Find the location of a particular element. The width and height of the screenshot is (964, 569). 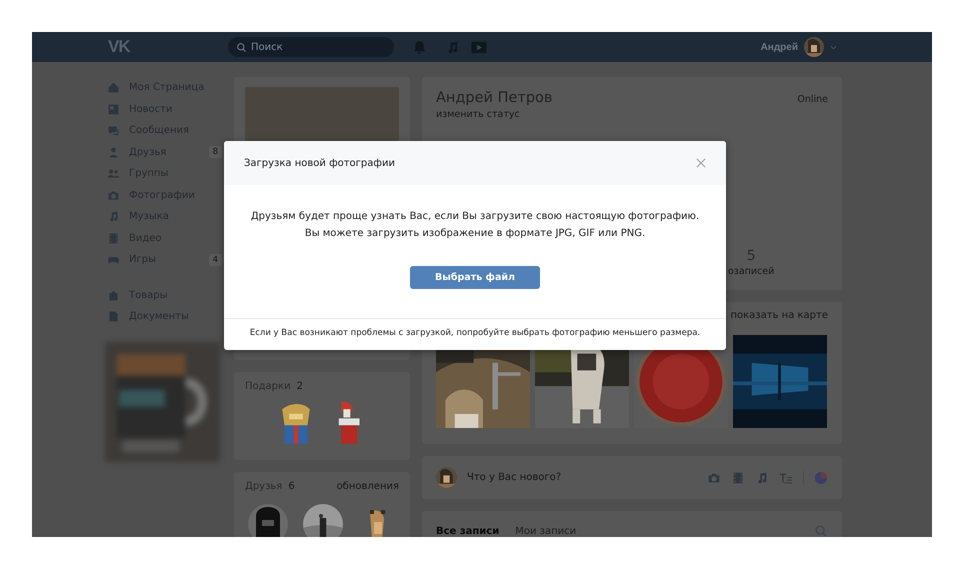

count-badge: 8 is located at coordinates (215, 152).